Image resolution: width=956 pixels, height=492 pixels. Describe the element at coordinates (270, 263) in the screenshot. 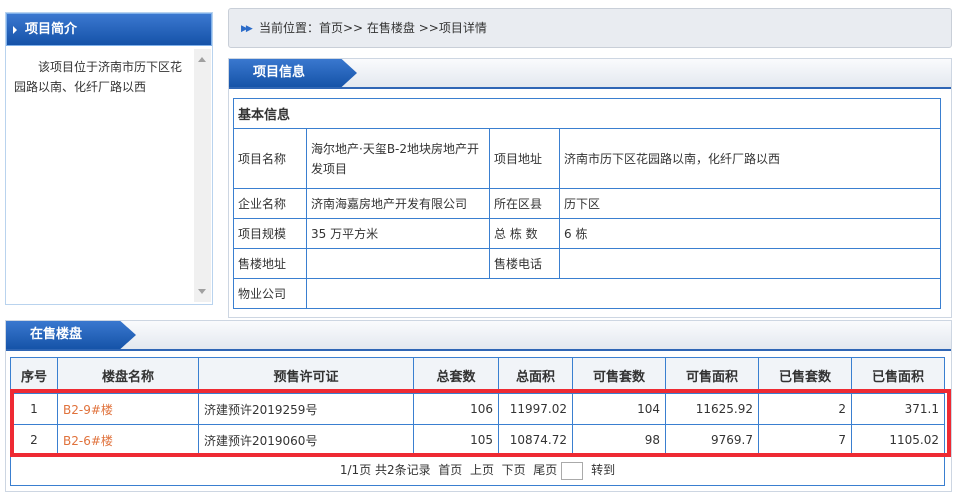

I see `label: 售楼地址` at that location.